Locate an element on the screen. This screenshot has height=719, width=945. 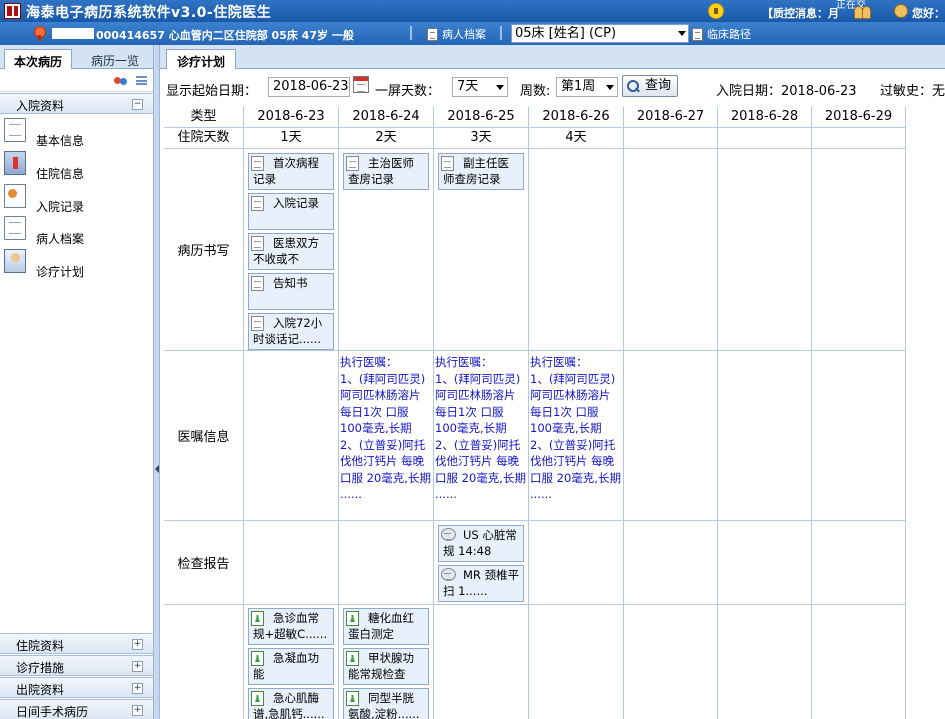
sidebar-item-label: 诊疗计划 is located at coordinates (60, 272).